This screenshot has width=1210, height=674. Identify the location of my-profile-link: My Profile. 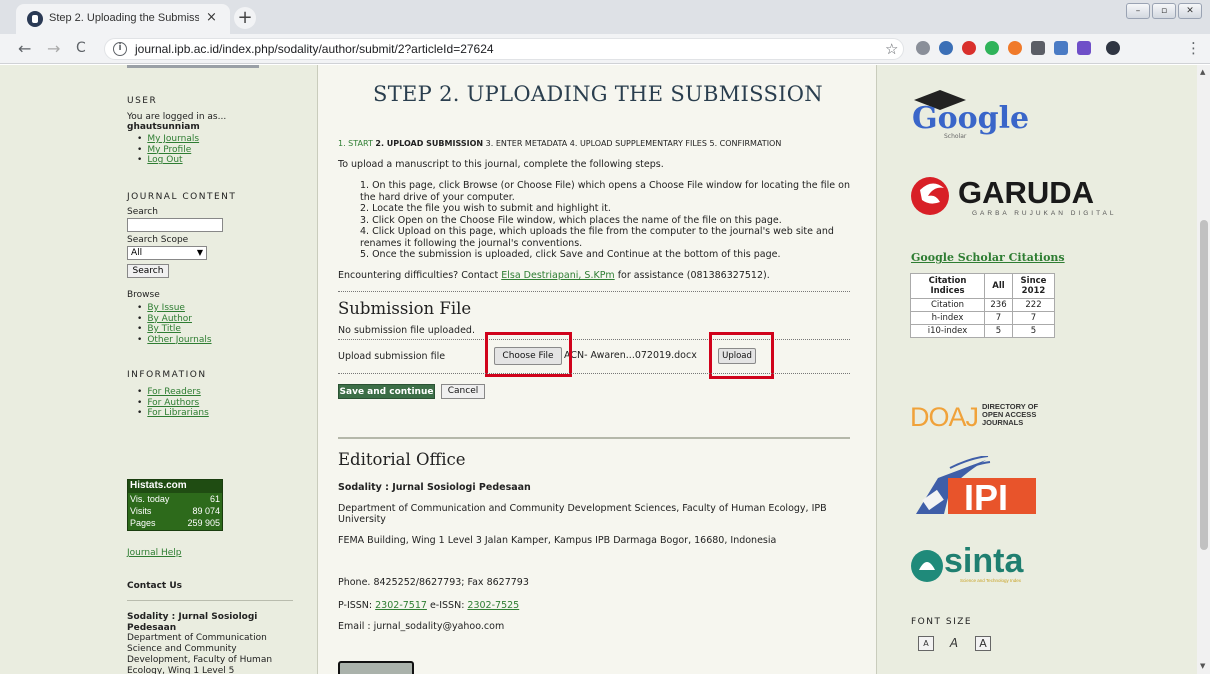
(169, 150).